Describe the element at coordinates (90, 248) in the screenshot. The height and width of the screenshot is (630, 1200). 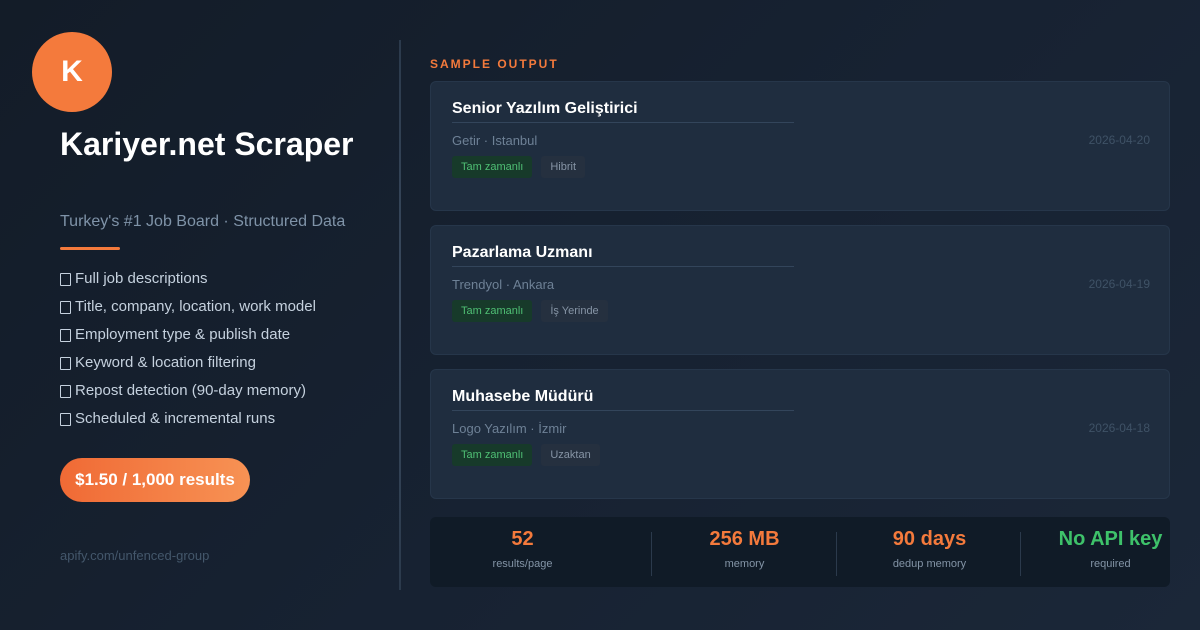
I see `accent-divider` at that location.